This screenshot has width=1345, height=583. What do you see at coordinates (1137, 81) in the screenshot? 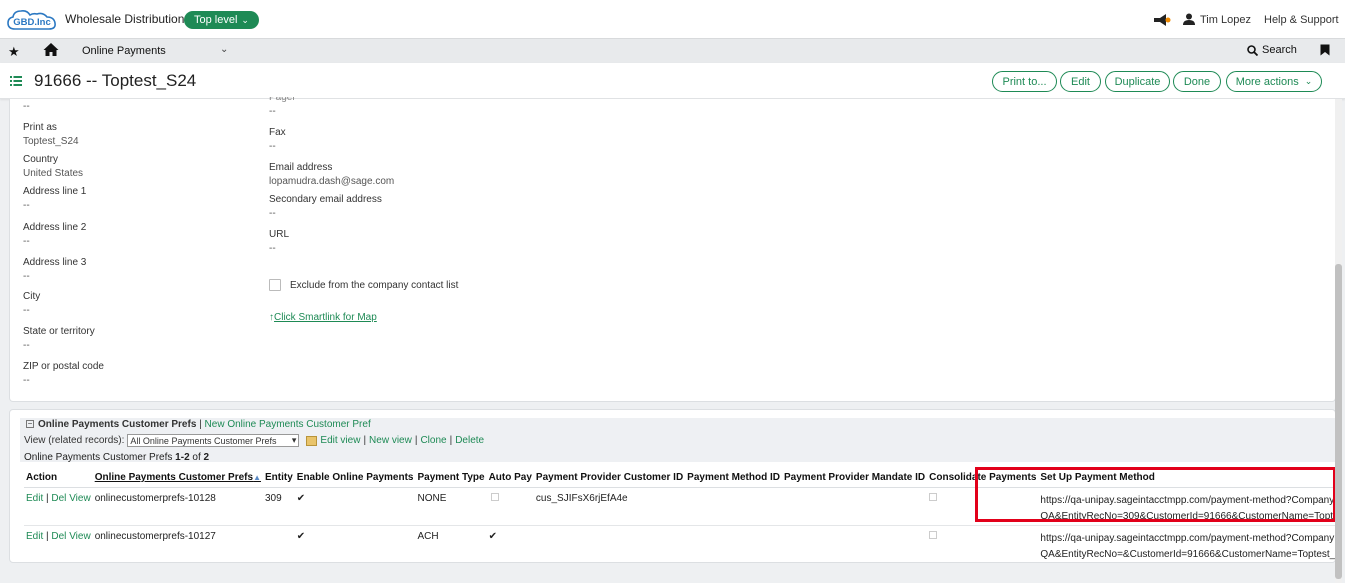
I see `duplicate-button: Duplicate` at bounding box center [1137, 81].